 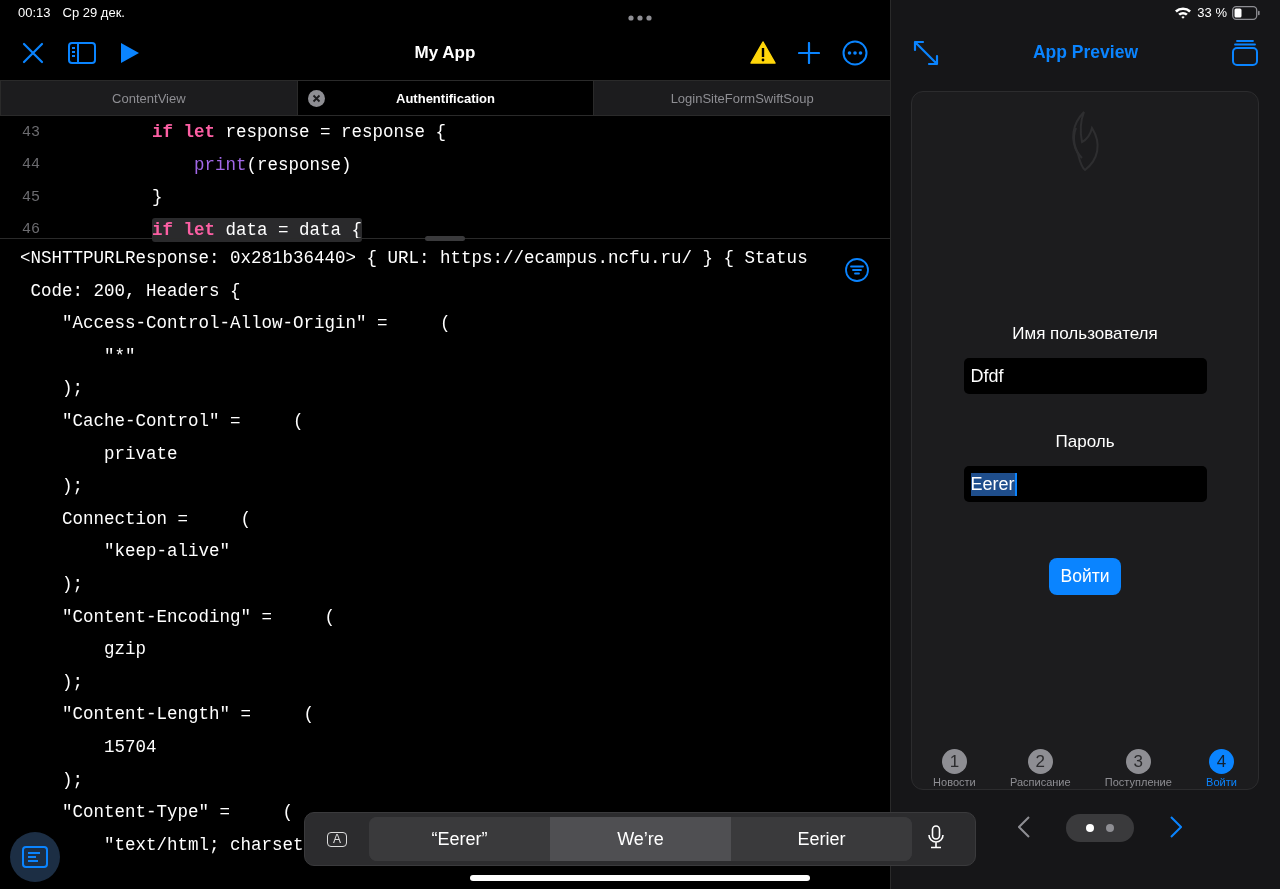 What do you see at coordinates (763, 52) in the screenshot?
I see `warning-icon` at bounding box center [763, 52].